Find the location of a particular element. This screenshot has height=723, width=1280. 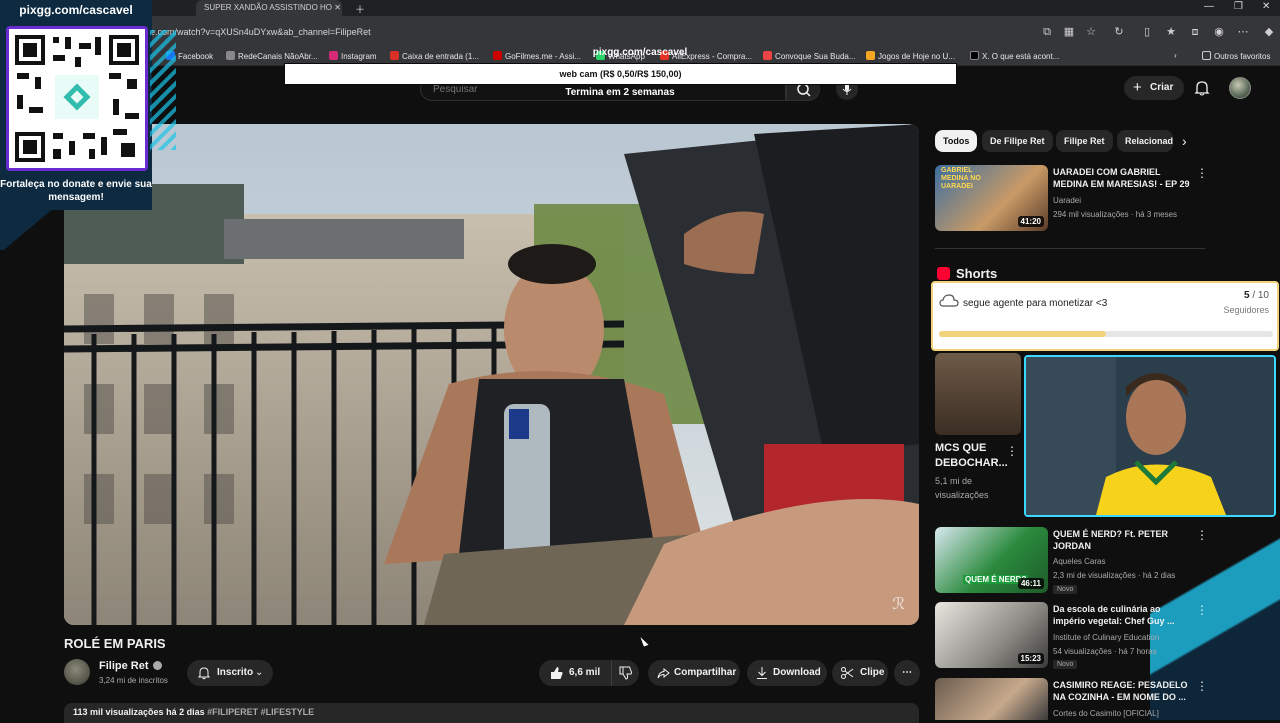

favorites-icon: ★ is located at coordinates (1171, 32).